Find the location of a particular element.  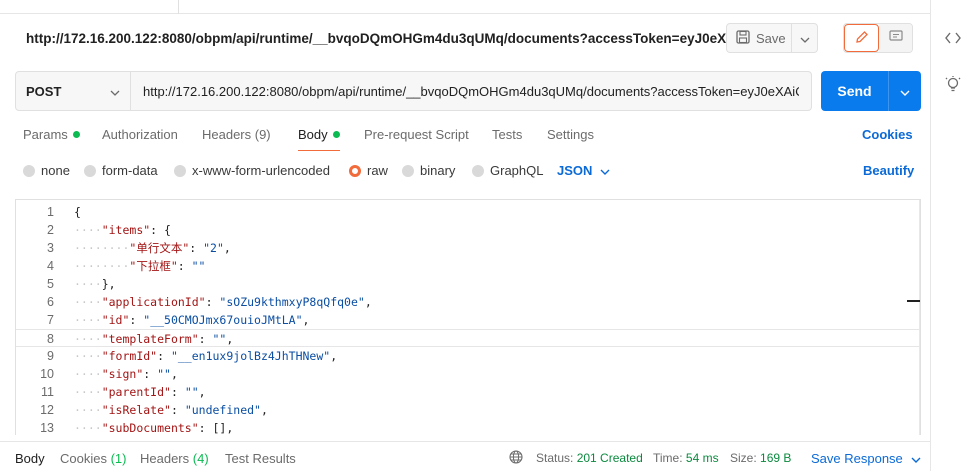

size-value: 169 B is located at coordinates (776, 458).